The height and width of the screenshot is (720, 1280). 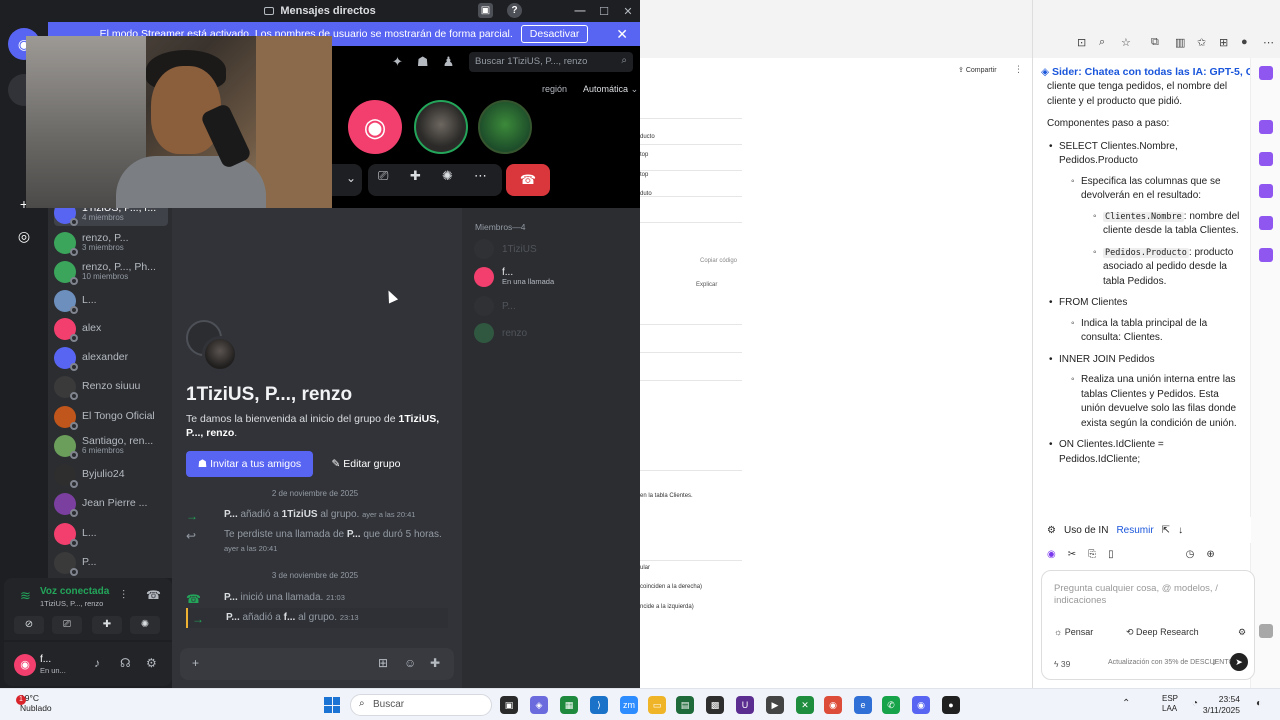 What do you see at coordinates (706, 285) in the screenshot?
I see `explain-button: Explicar` at bounding box center [706, 285].